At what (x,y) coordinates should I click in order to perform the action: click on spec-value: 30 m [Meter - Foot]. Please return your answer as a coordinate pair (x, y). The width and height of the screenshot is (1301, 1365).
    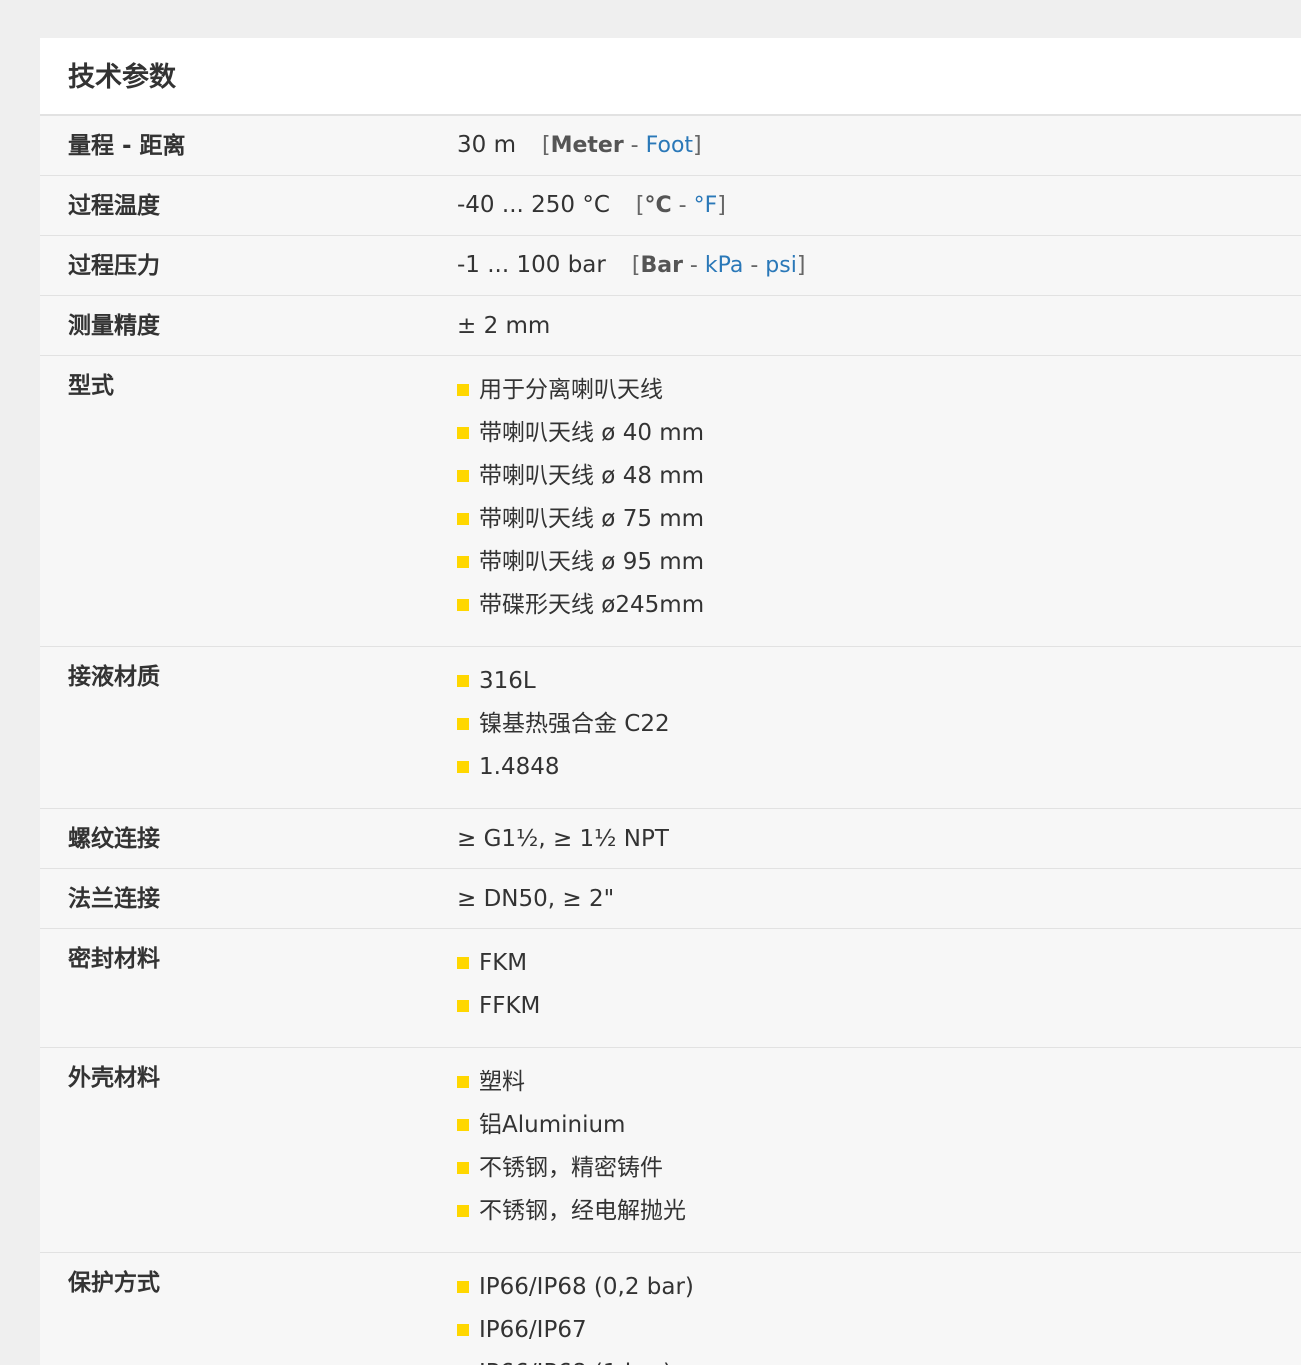
    Looking at the image, I should click on (879, 145).